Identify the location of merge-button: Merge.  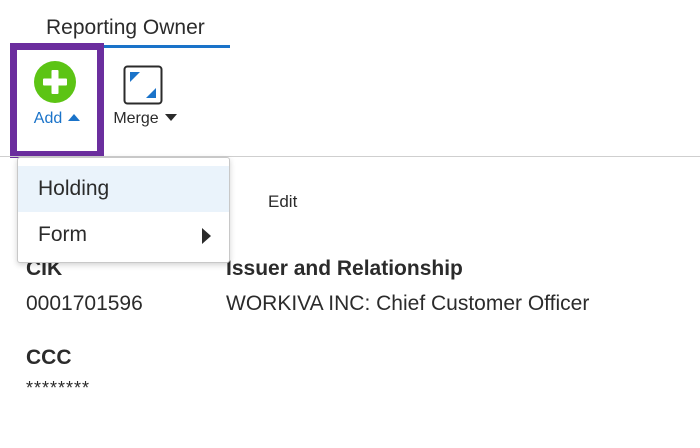
(145, 98).